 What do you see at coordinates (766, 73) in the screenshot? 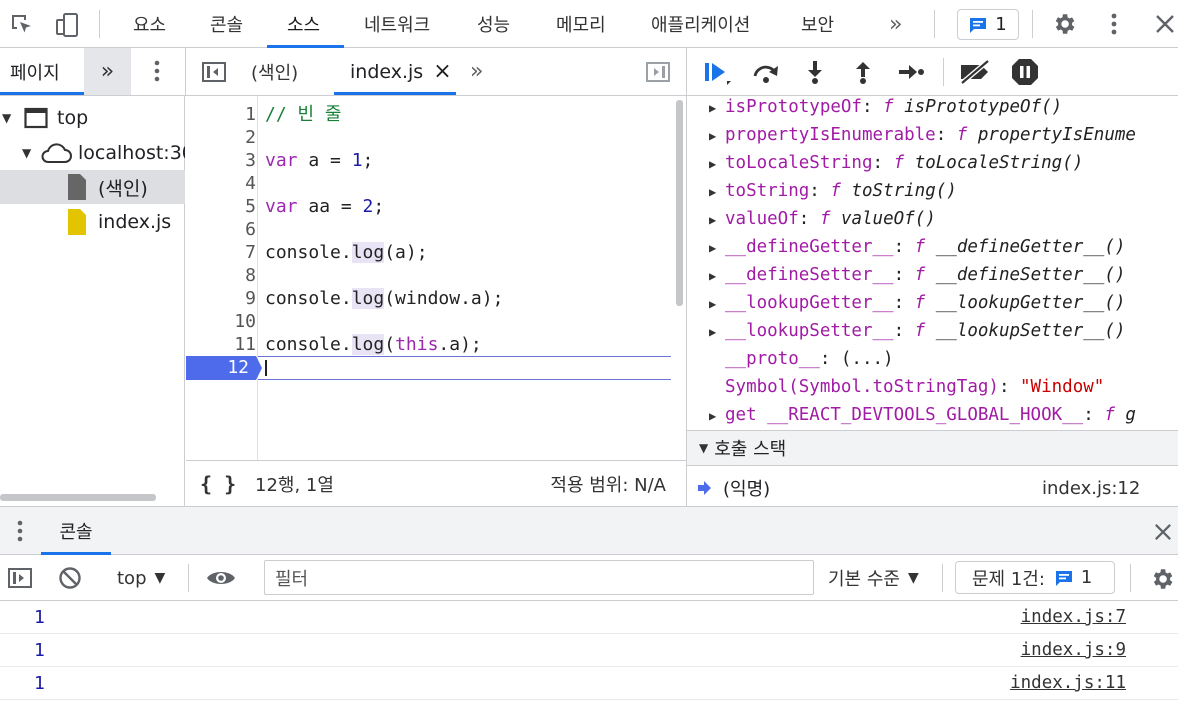
I see `step-over-icon` at bounding box center [766, 73].